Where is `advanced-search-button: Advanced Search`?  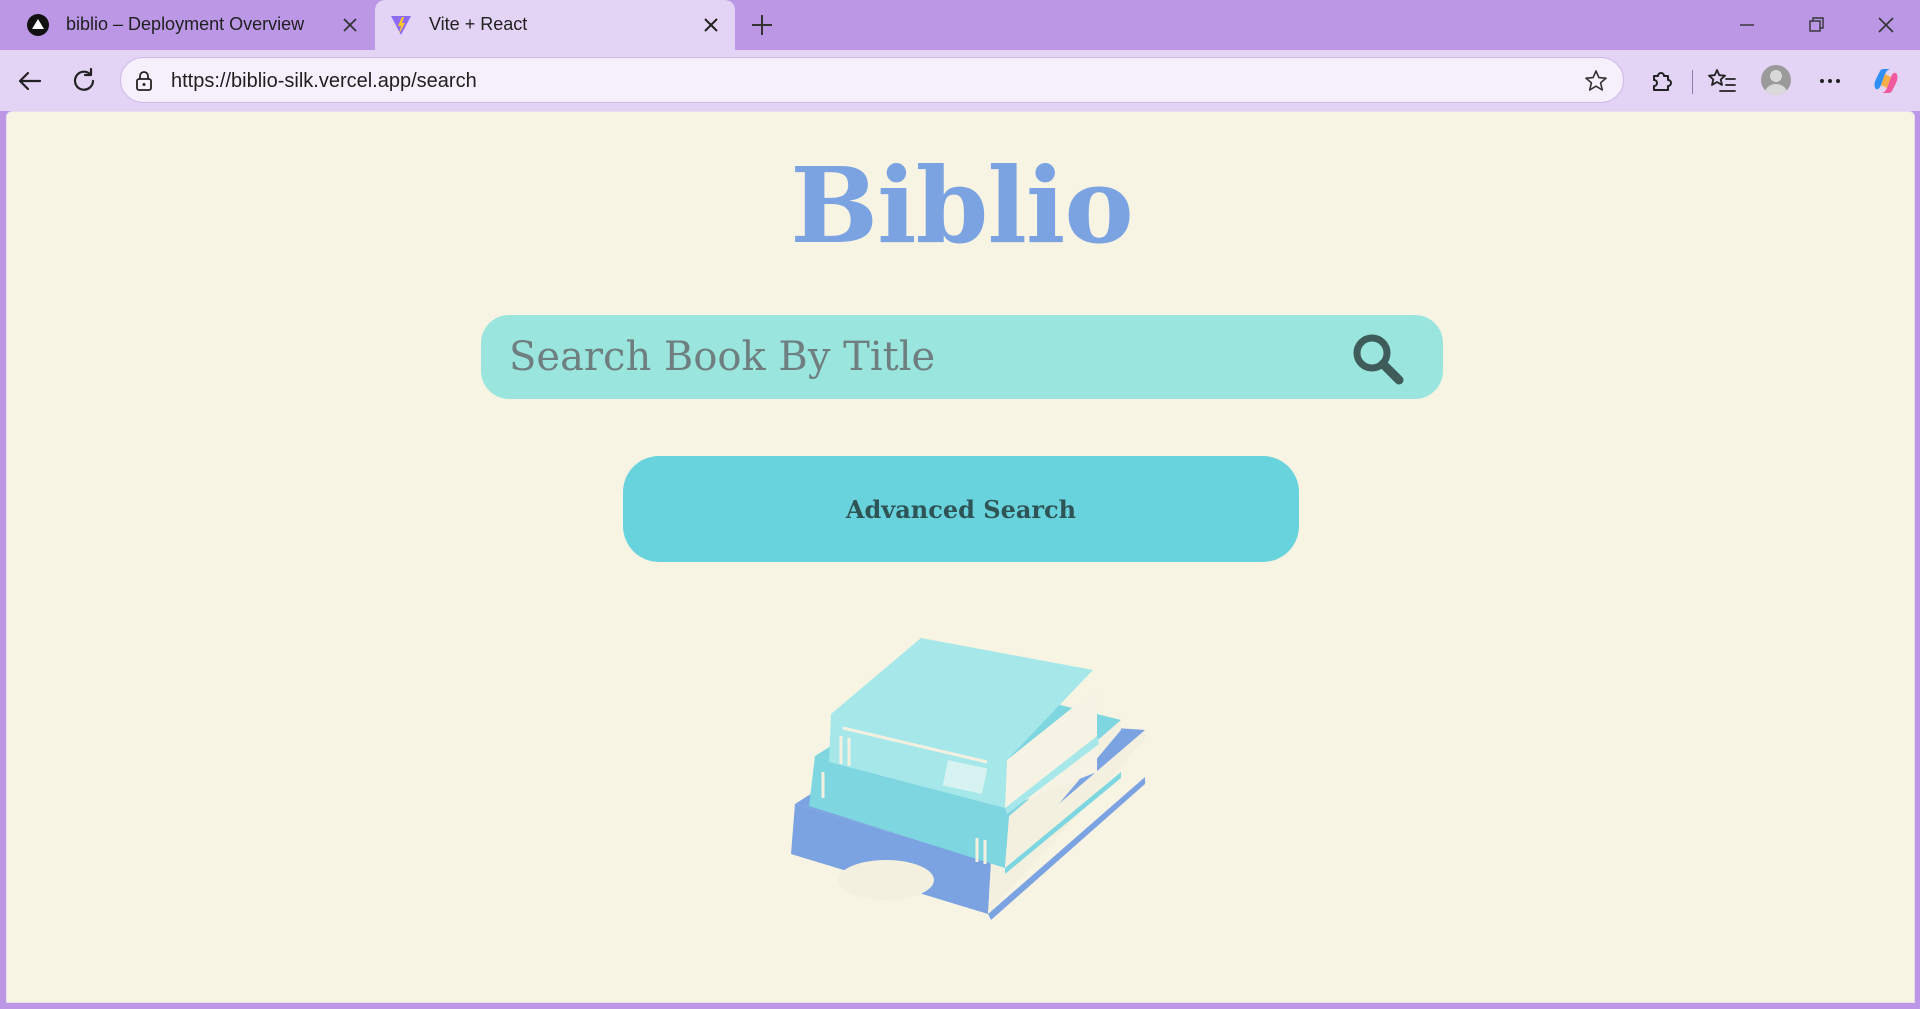 advanced-search-button: Advanced Search is located at coordinates (961, 509).